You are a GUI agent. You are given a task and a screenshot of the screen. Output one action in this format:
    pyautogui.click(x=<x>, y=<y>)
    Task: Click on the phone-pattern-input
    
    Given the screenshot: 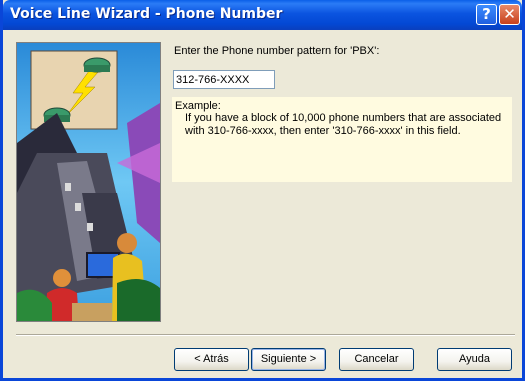 What is the action you would take?
    pyautogui.click(x=224, y=79)
    